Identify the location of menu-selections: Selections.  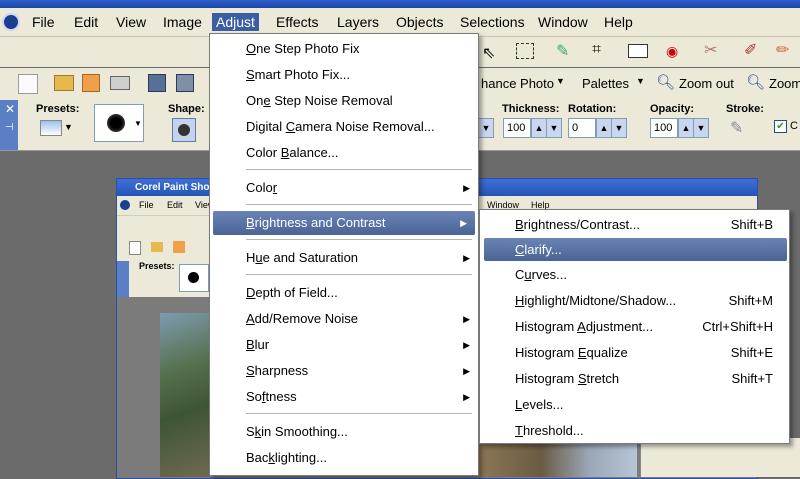
(492, 22).